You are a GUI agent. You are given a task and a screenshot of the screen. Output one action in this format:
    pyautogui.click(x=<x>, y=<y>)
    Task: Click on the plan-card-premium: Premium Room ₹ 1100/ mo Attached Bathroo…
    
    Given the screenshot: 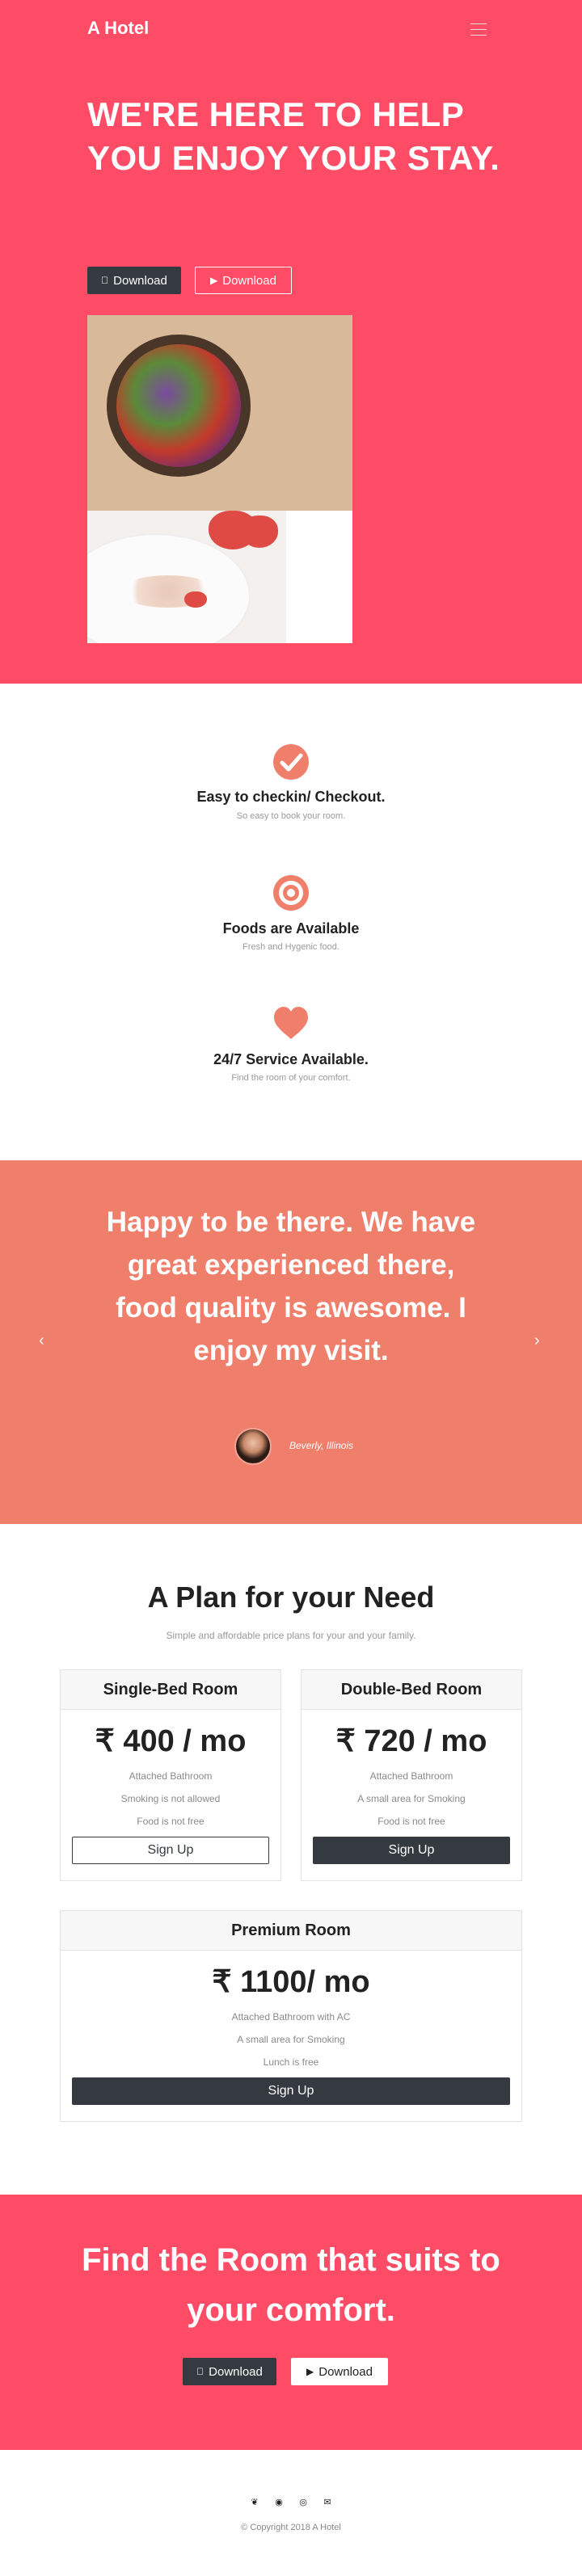 What is the action you would take?
    pyautogui.click(x=291, y=2016)
    